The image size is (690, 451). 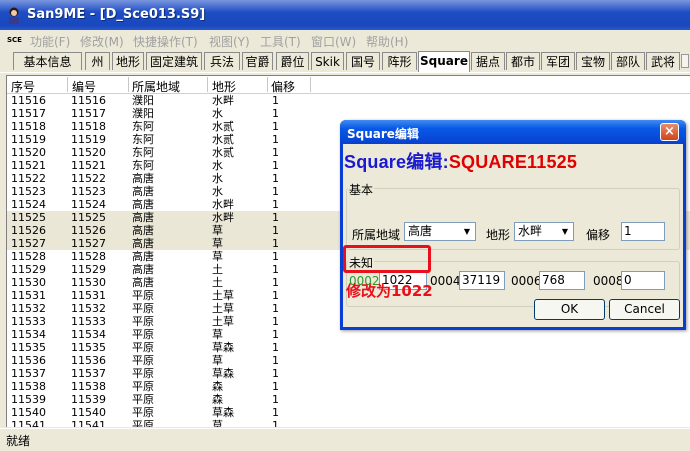 I want to click on menu-modify: 修改(M), so click(x=102, y=41).